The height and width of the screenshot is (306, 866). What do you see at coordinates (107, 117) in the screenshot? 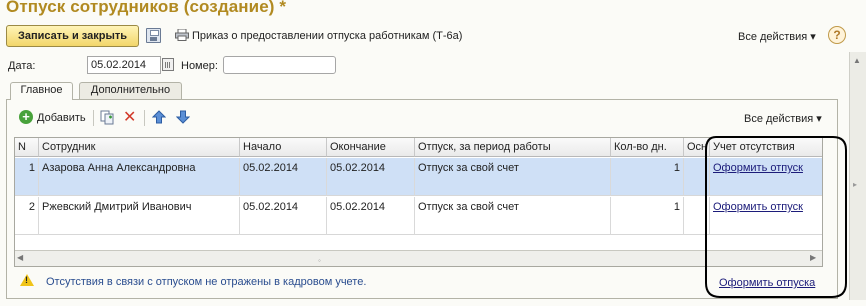
I see `copy-icon` at bounding box center [107, 117].